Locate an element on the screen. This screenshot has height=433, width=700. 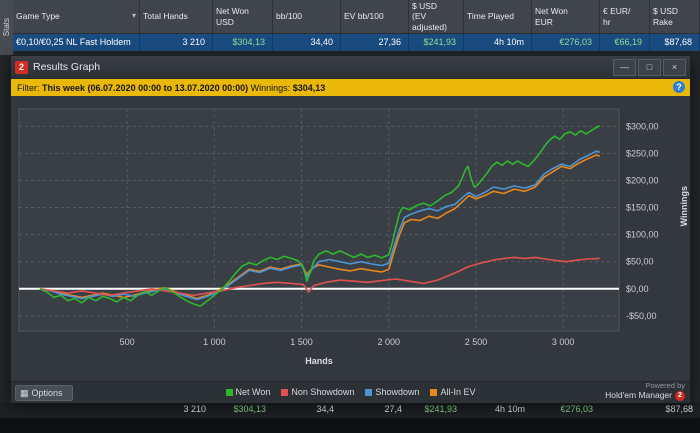
total-total-hands: 3 210 is located at coordinates (194, 409).